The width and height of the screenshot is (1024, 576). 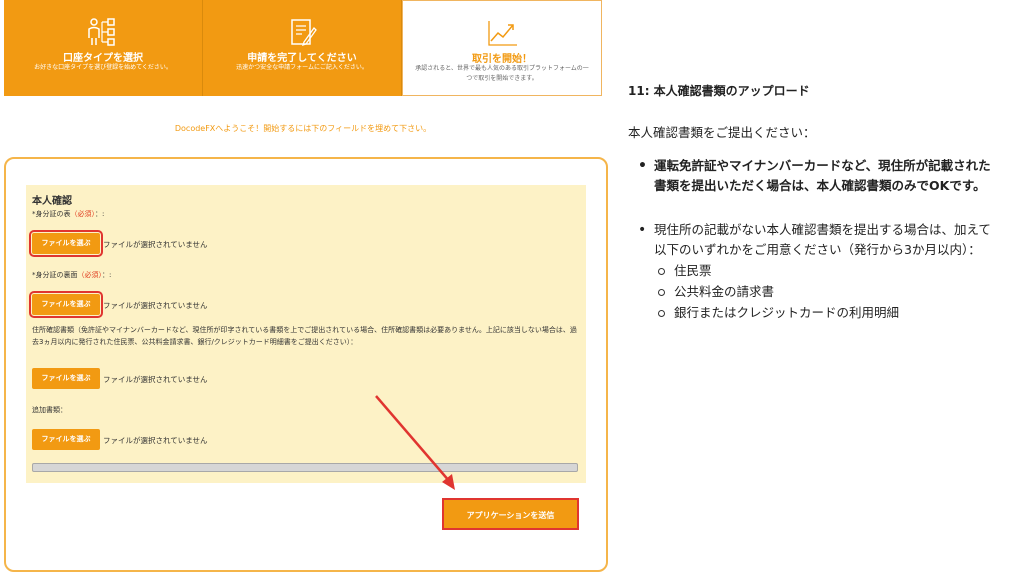 I want to click on id-front-file-button: ファイルを選ぶ, so click(x=66, y=243).